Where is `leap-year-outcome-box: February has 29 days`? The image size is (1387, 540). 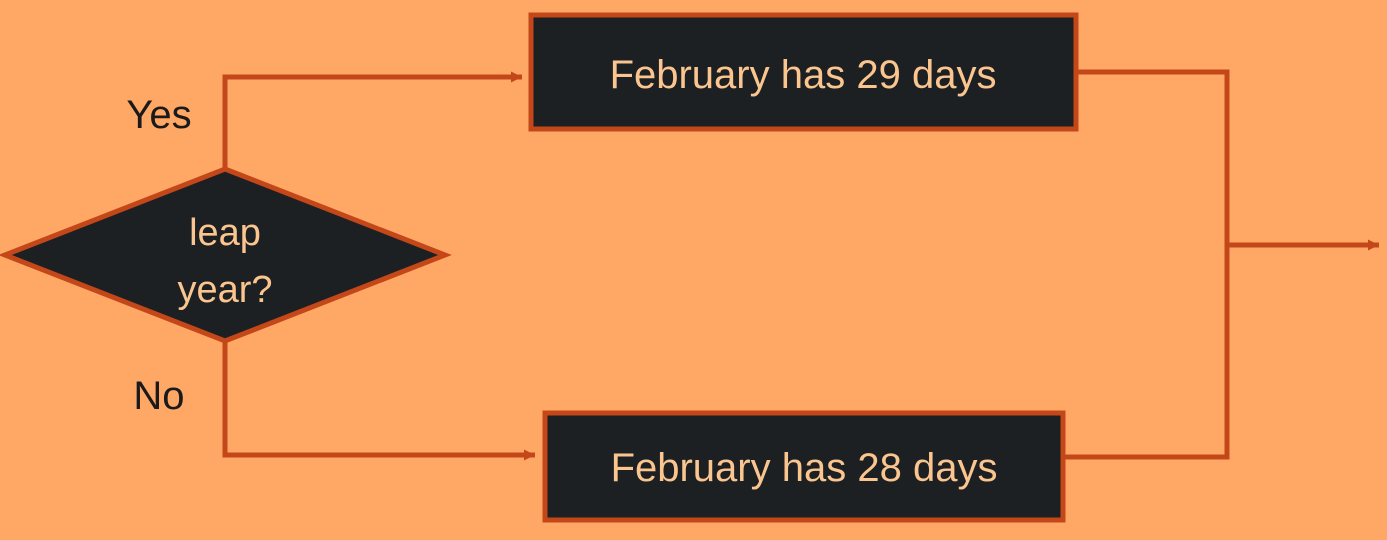
leap-year-outcome-box: February has 29 days is located at coordinates (803, 72).